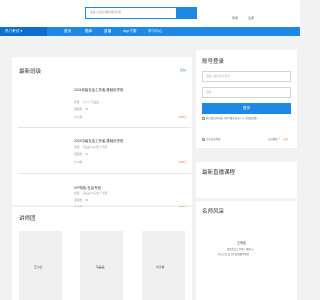 This screenshot has width=320, height=300. What do you see at coordinates (78, 117) in the screenshot?
I see `course-total: 共13课` at bounding box center [78, 117].